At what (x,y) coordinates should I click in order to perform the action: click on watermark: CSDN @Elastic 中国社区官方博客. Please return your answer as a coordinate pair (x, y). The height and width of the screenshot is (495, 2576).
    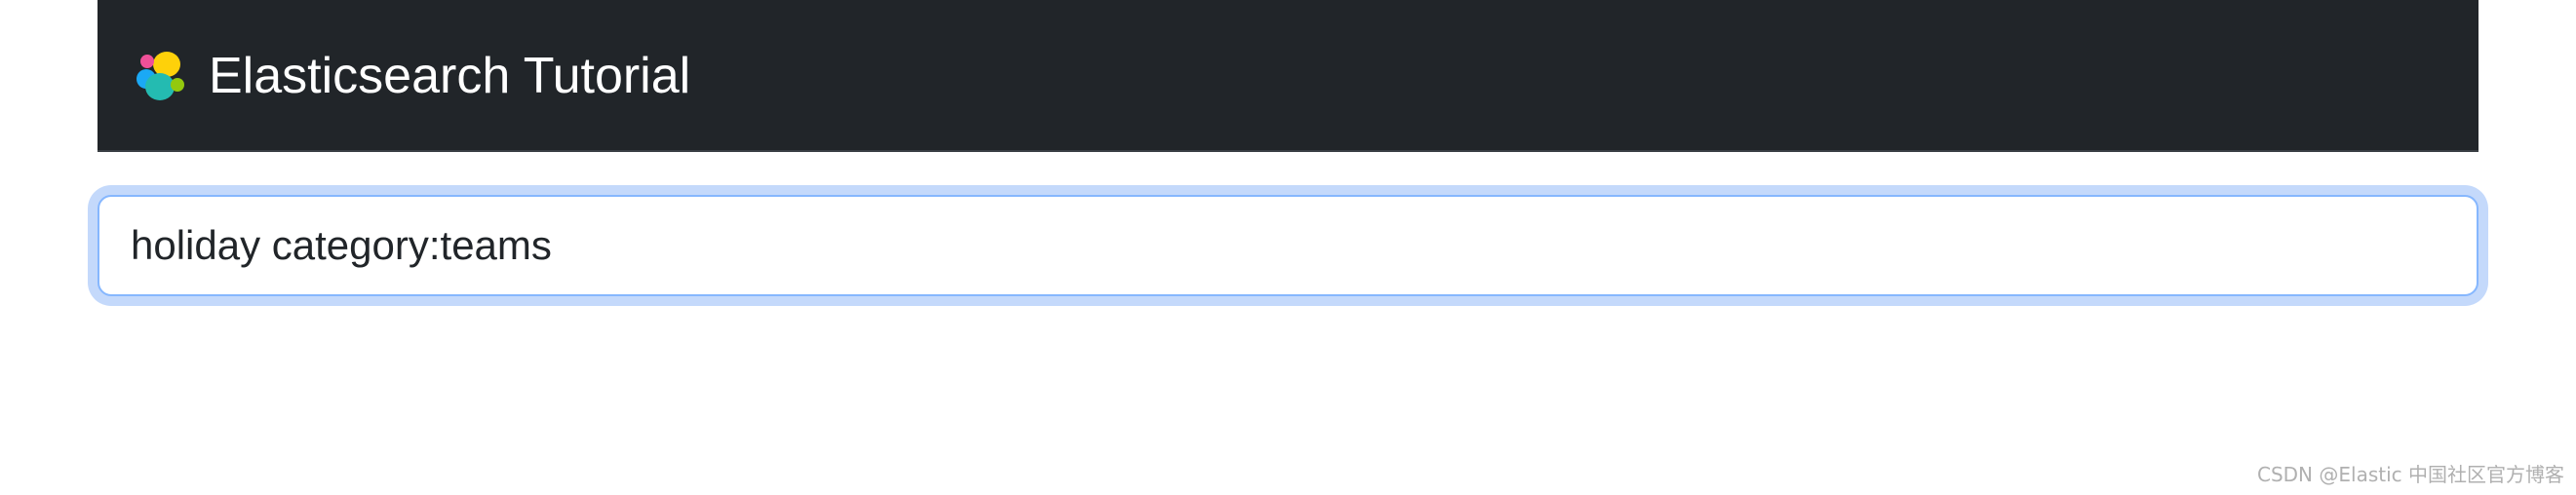
    Looking at the image, I should click on (2410, 474).